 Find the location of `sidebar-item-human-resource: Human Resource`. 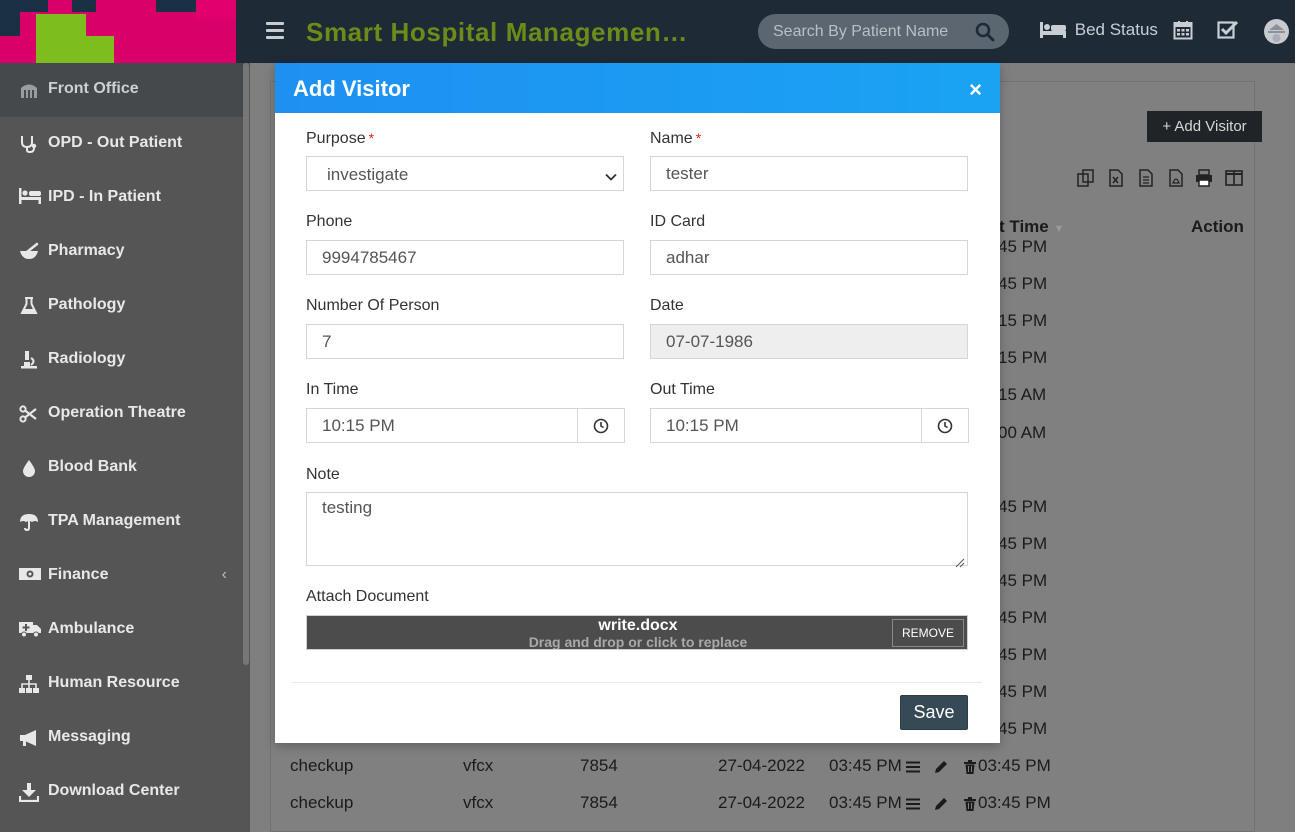

sidebar-item-human-resource: Human Resource is located at coordinates (121, 684).